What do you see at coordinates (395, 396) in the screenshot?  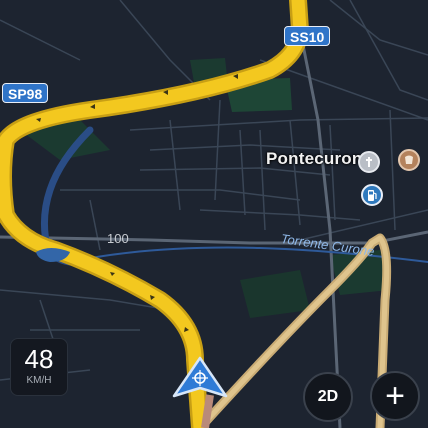 I see `zoom-in-button: +` at bounding box center [395, 396].